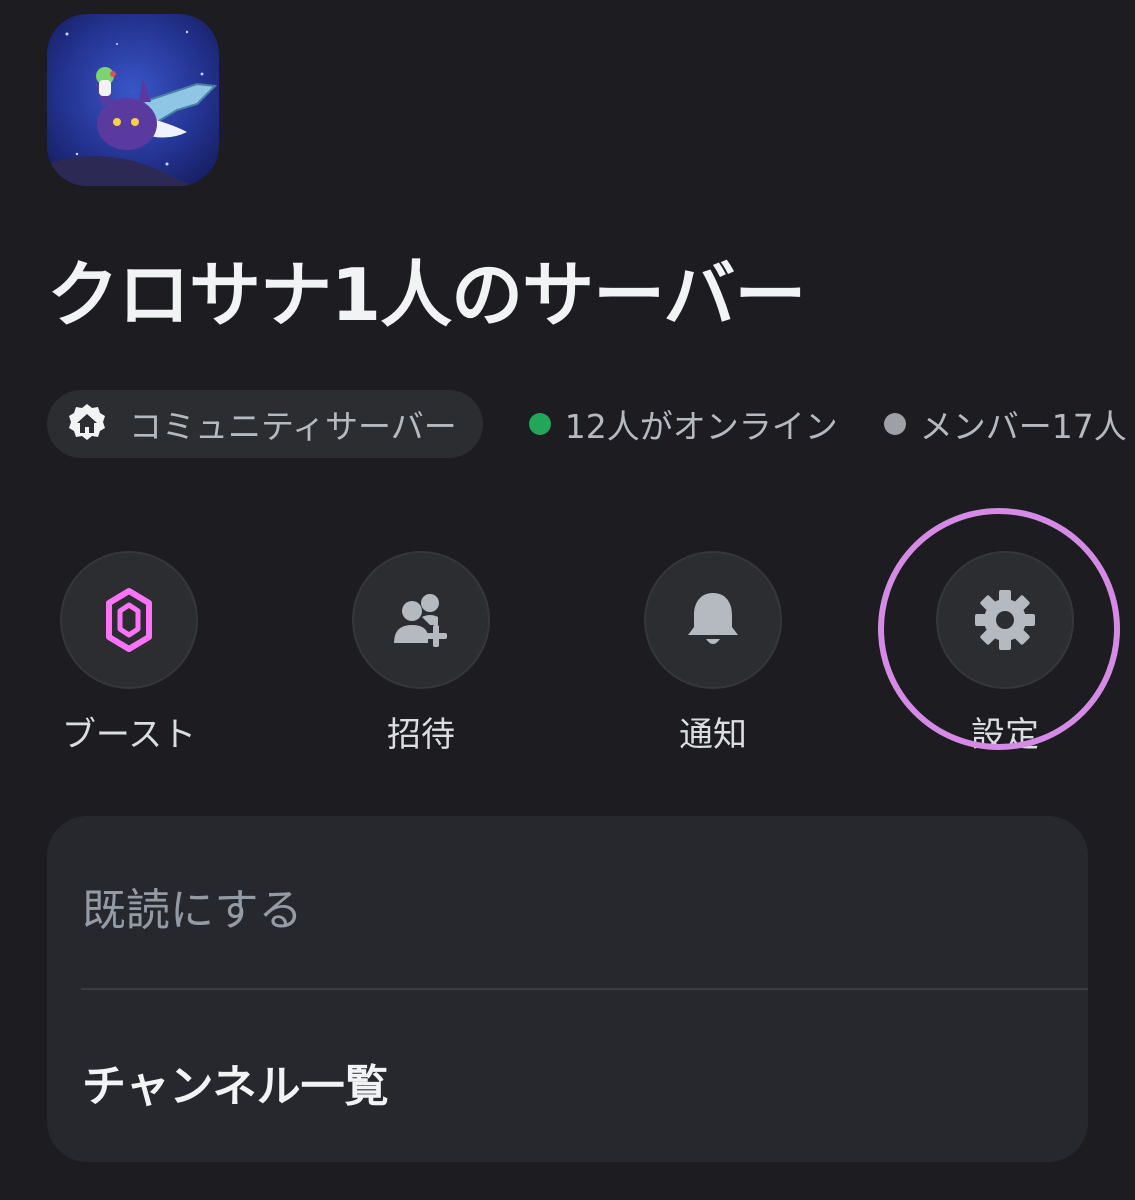  What do you see at coordinates (421, 735) in the screenshot?
I see `invite-label: 招待` at bounding box center [421, 735].